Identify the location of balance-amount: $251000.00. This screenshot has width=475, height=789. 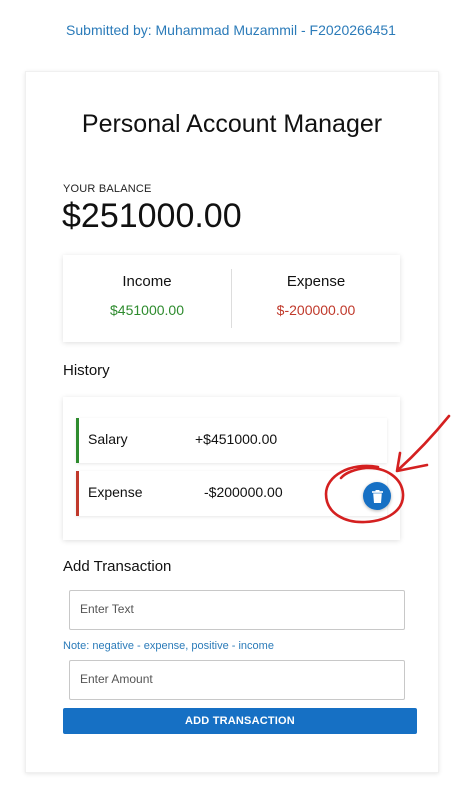
(152, 216).